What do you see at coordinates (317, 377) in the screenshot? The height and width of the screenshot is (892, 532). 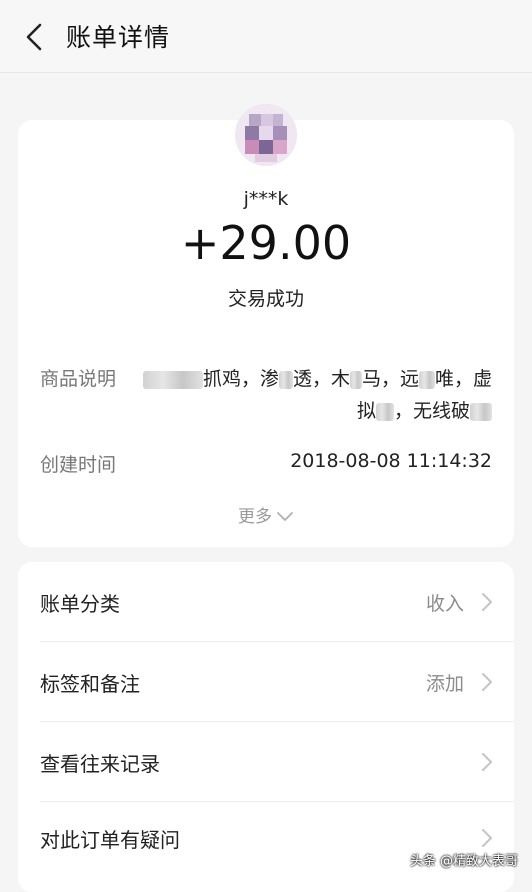 I see `product-description-value-line1: 抓鸡，渗 透，木 马，远 唯，虚` at bounding box center [317, 377].